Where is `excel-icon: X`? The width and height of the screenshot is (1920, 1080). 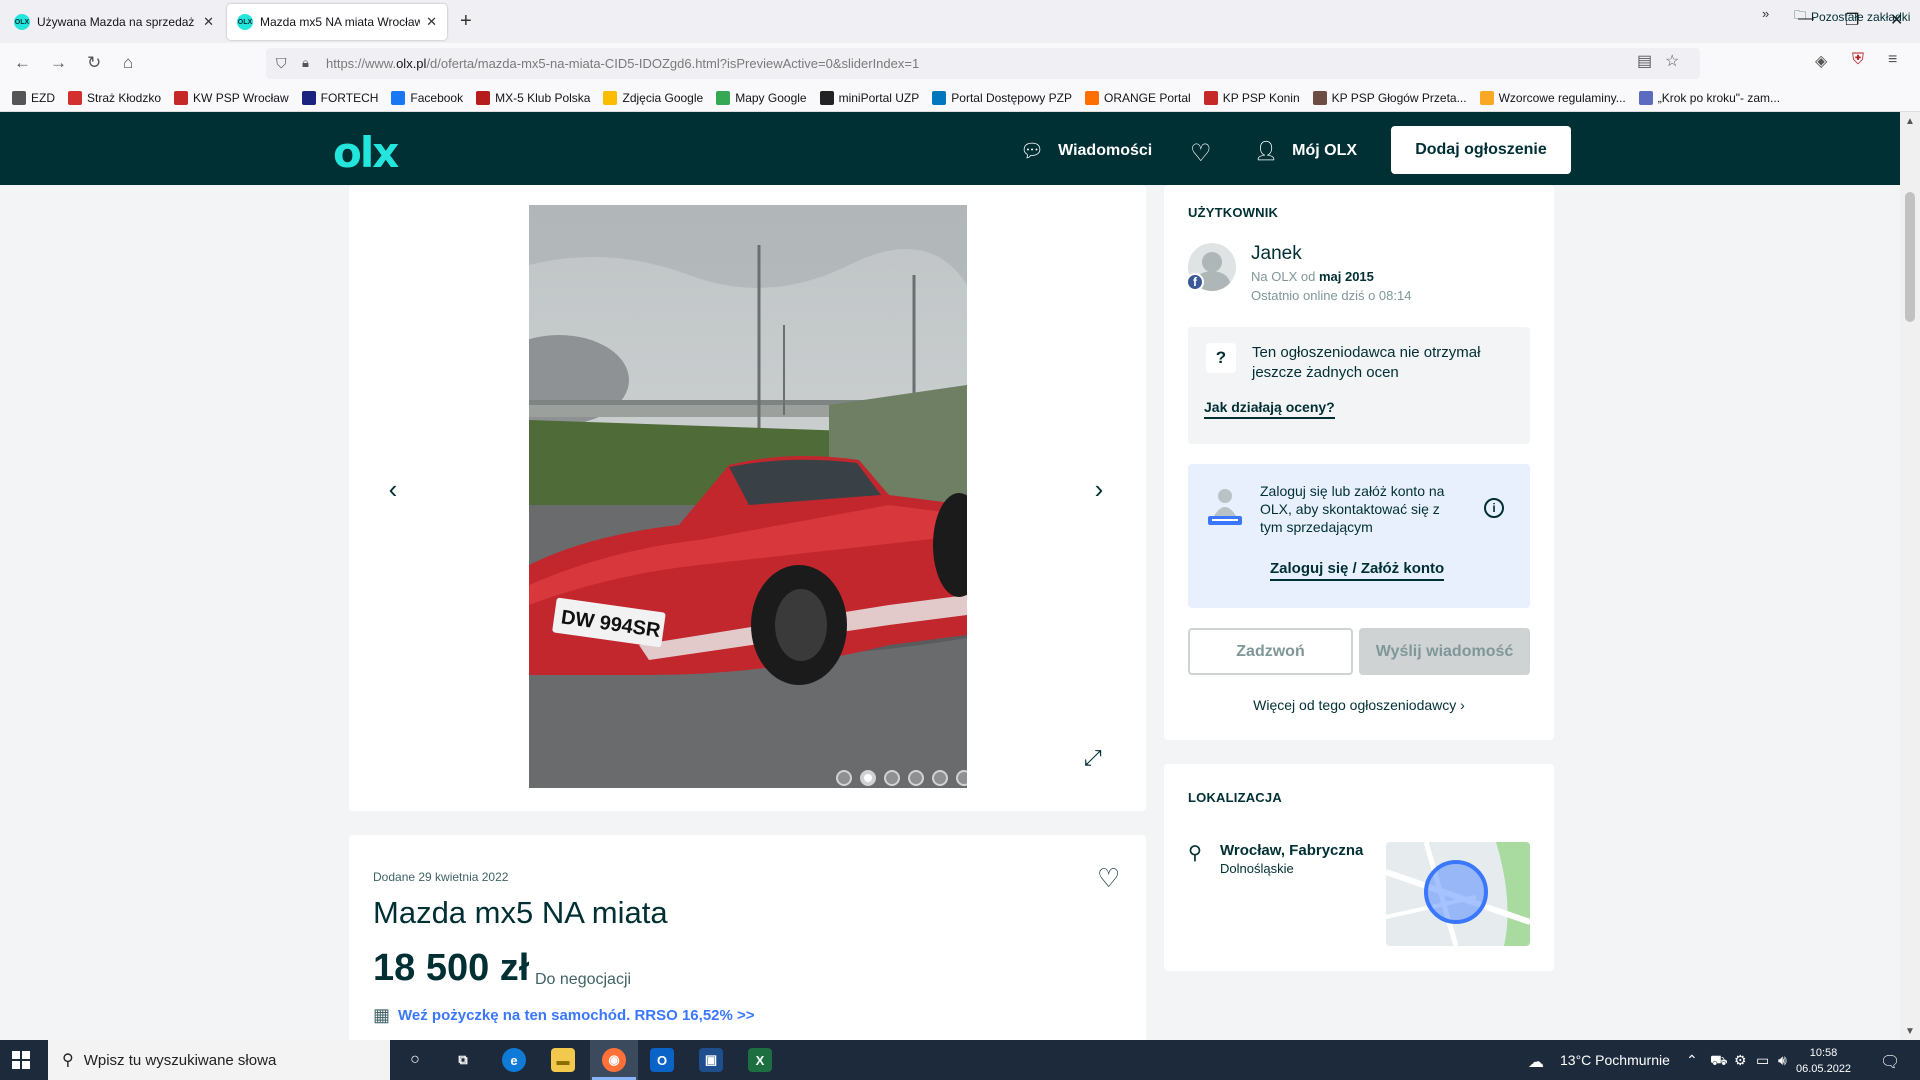 excel-icon: X is located at coordinates (760, 1060).